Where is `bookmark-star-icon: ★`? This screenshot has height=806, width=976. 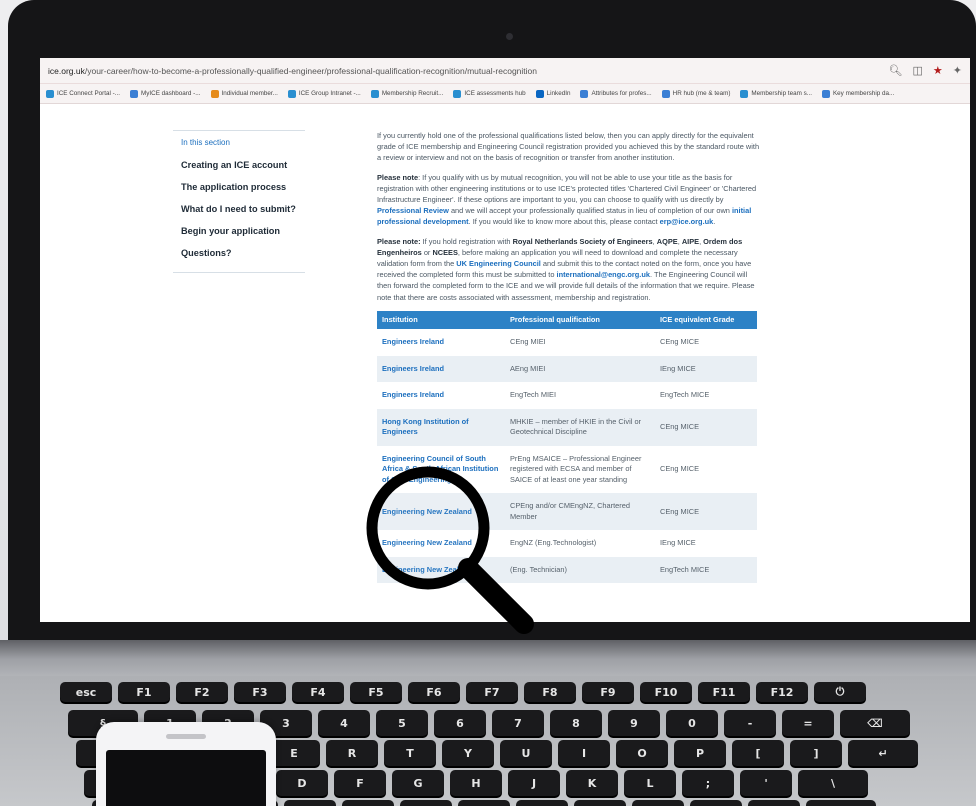 bookmark-star-icon: ★ is located at coordinates (938, 70).